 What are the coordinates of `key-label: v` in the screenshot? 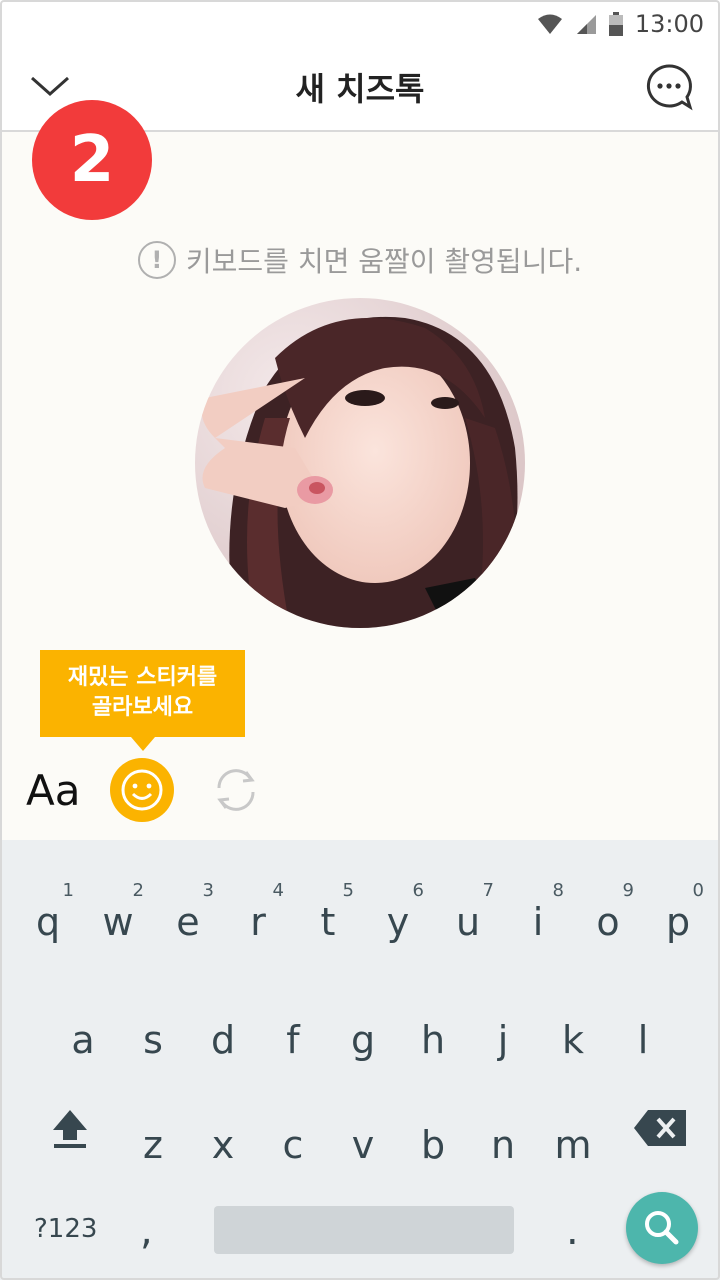 It's located at (363, 1145).